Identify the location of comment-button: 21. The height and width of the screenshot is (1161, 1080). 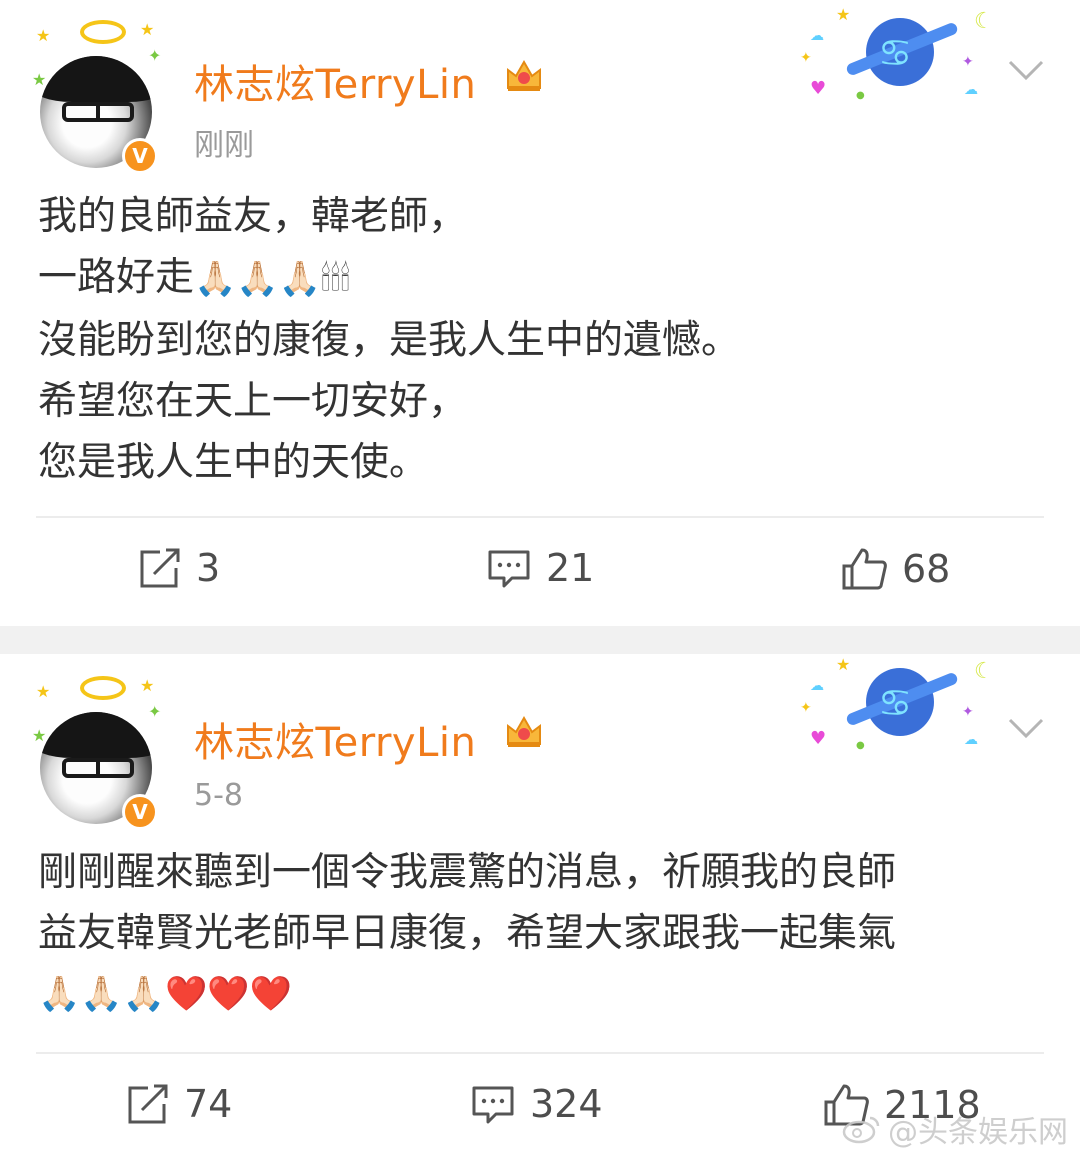
(540, 568).